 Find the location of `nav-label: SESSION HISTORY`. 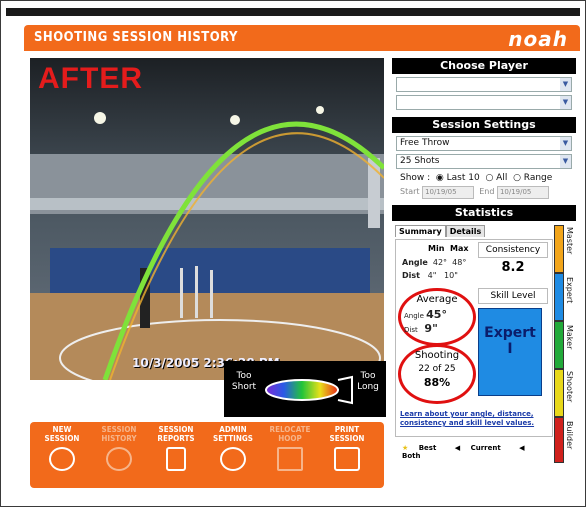

nav-label: SESSION HISTORY is located at coordinates (119, 434).